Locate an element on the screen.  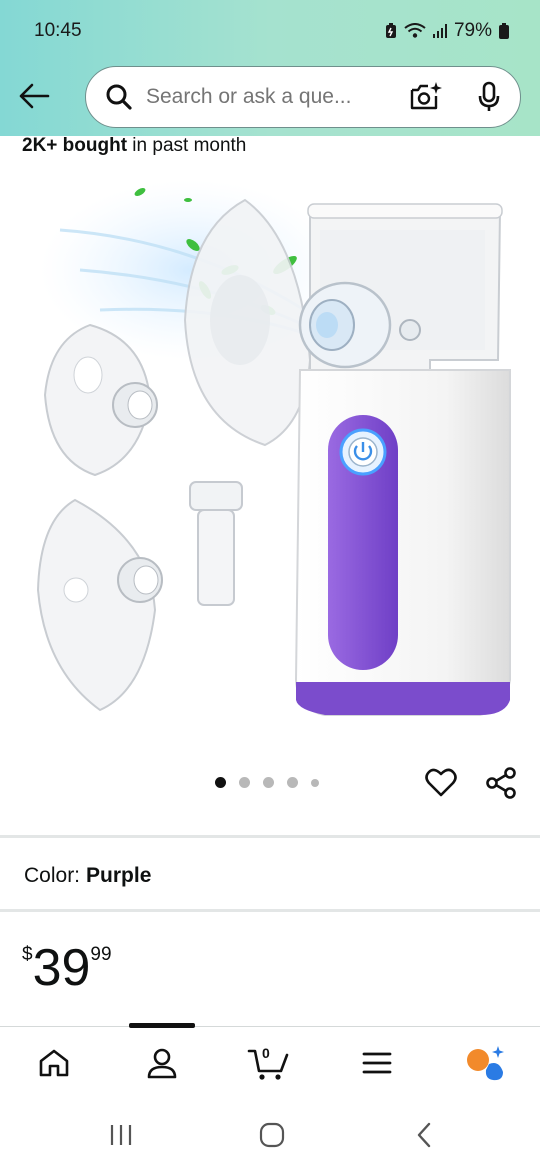
nav-cart: 0 is located at coordinates (269, 1063).